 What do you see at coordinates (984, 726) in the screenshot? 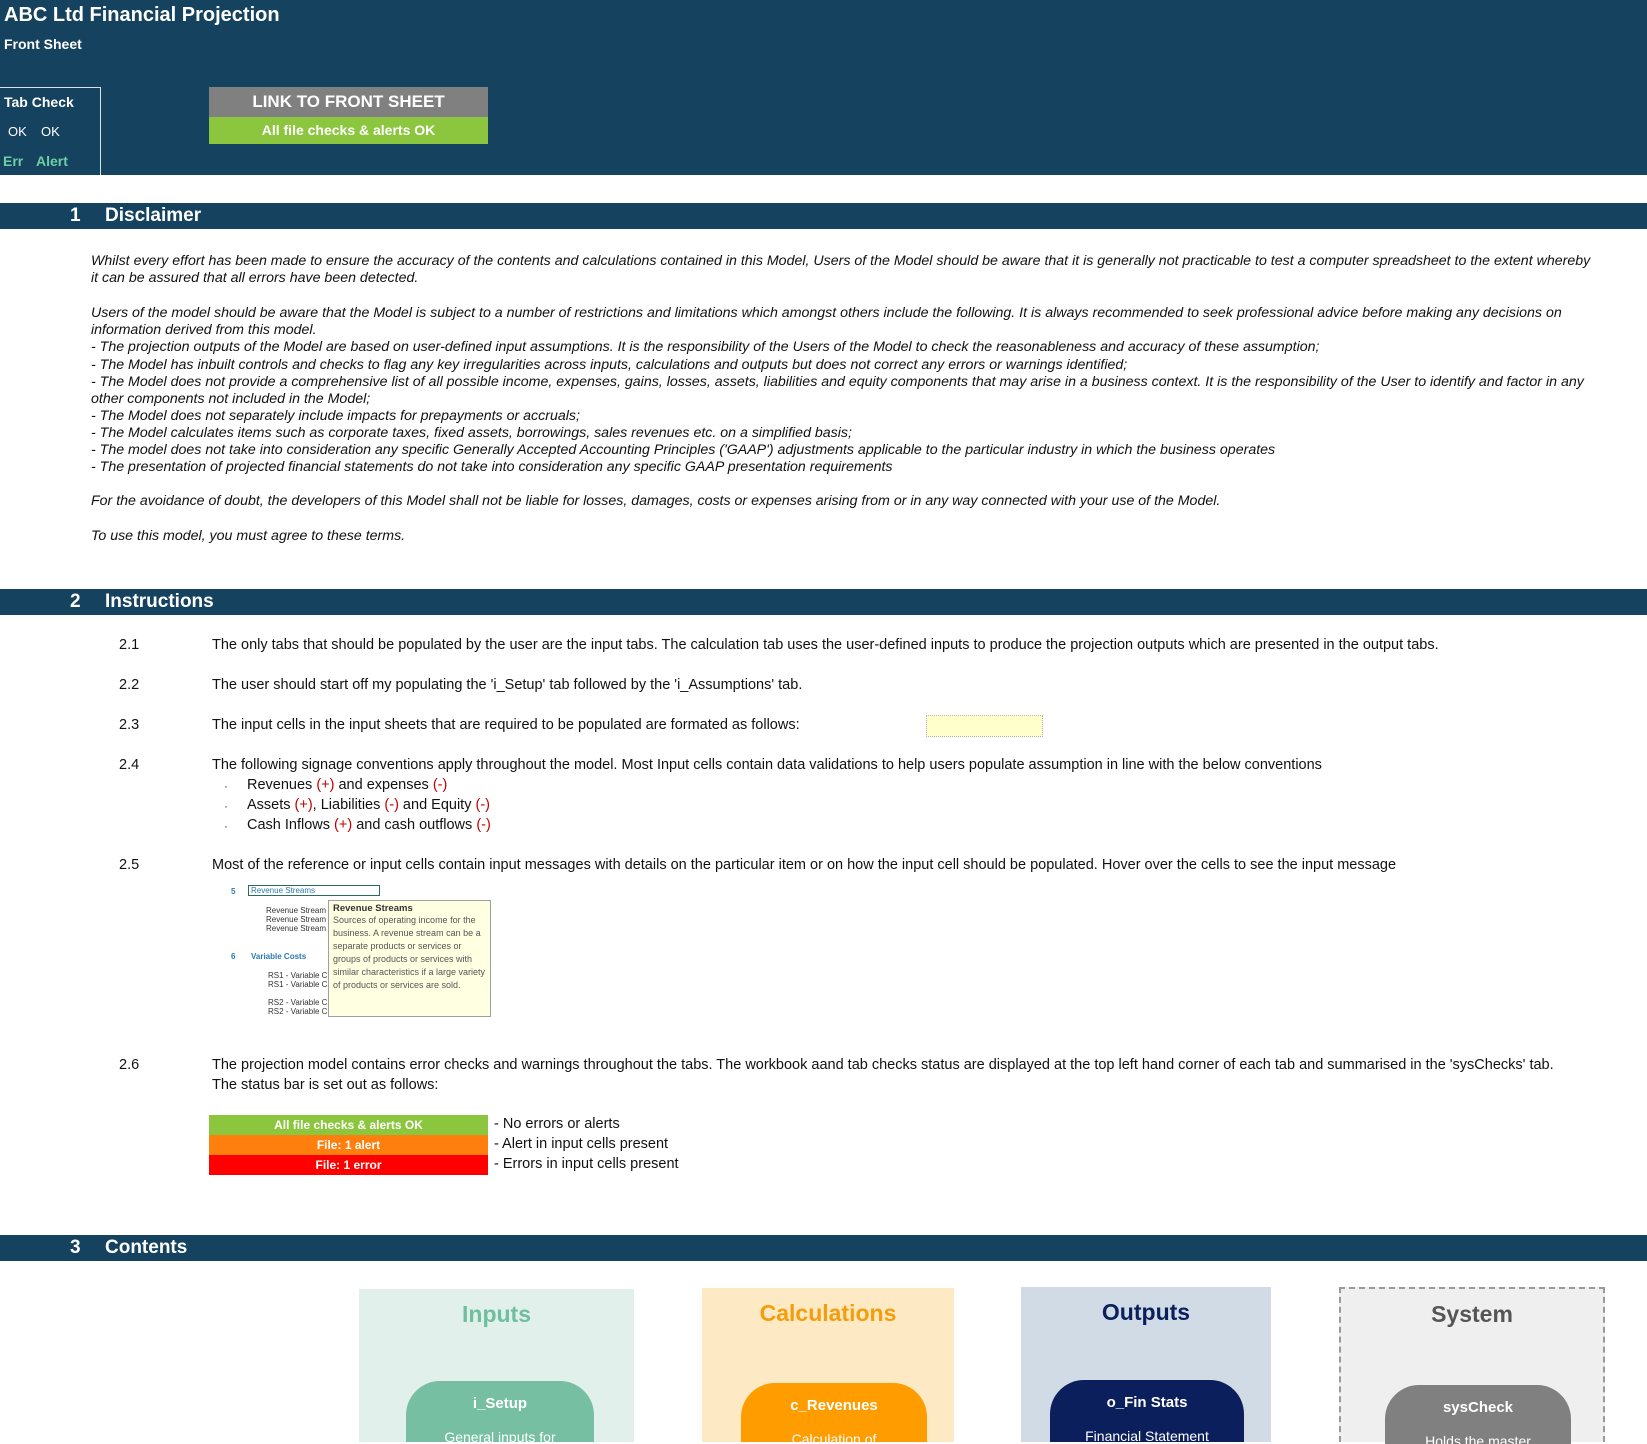
I see `input-cell-sample` at bounding box center [984, 726].